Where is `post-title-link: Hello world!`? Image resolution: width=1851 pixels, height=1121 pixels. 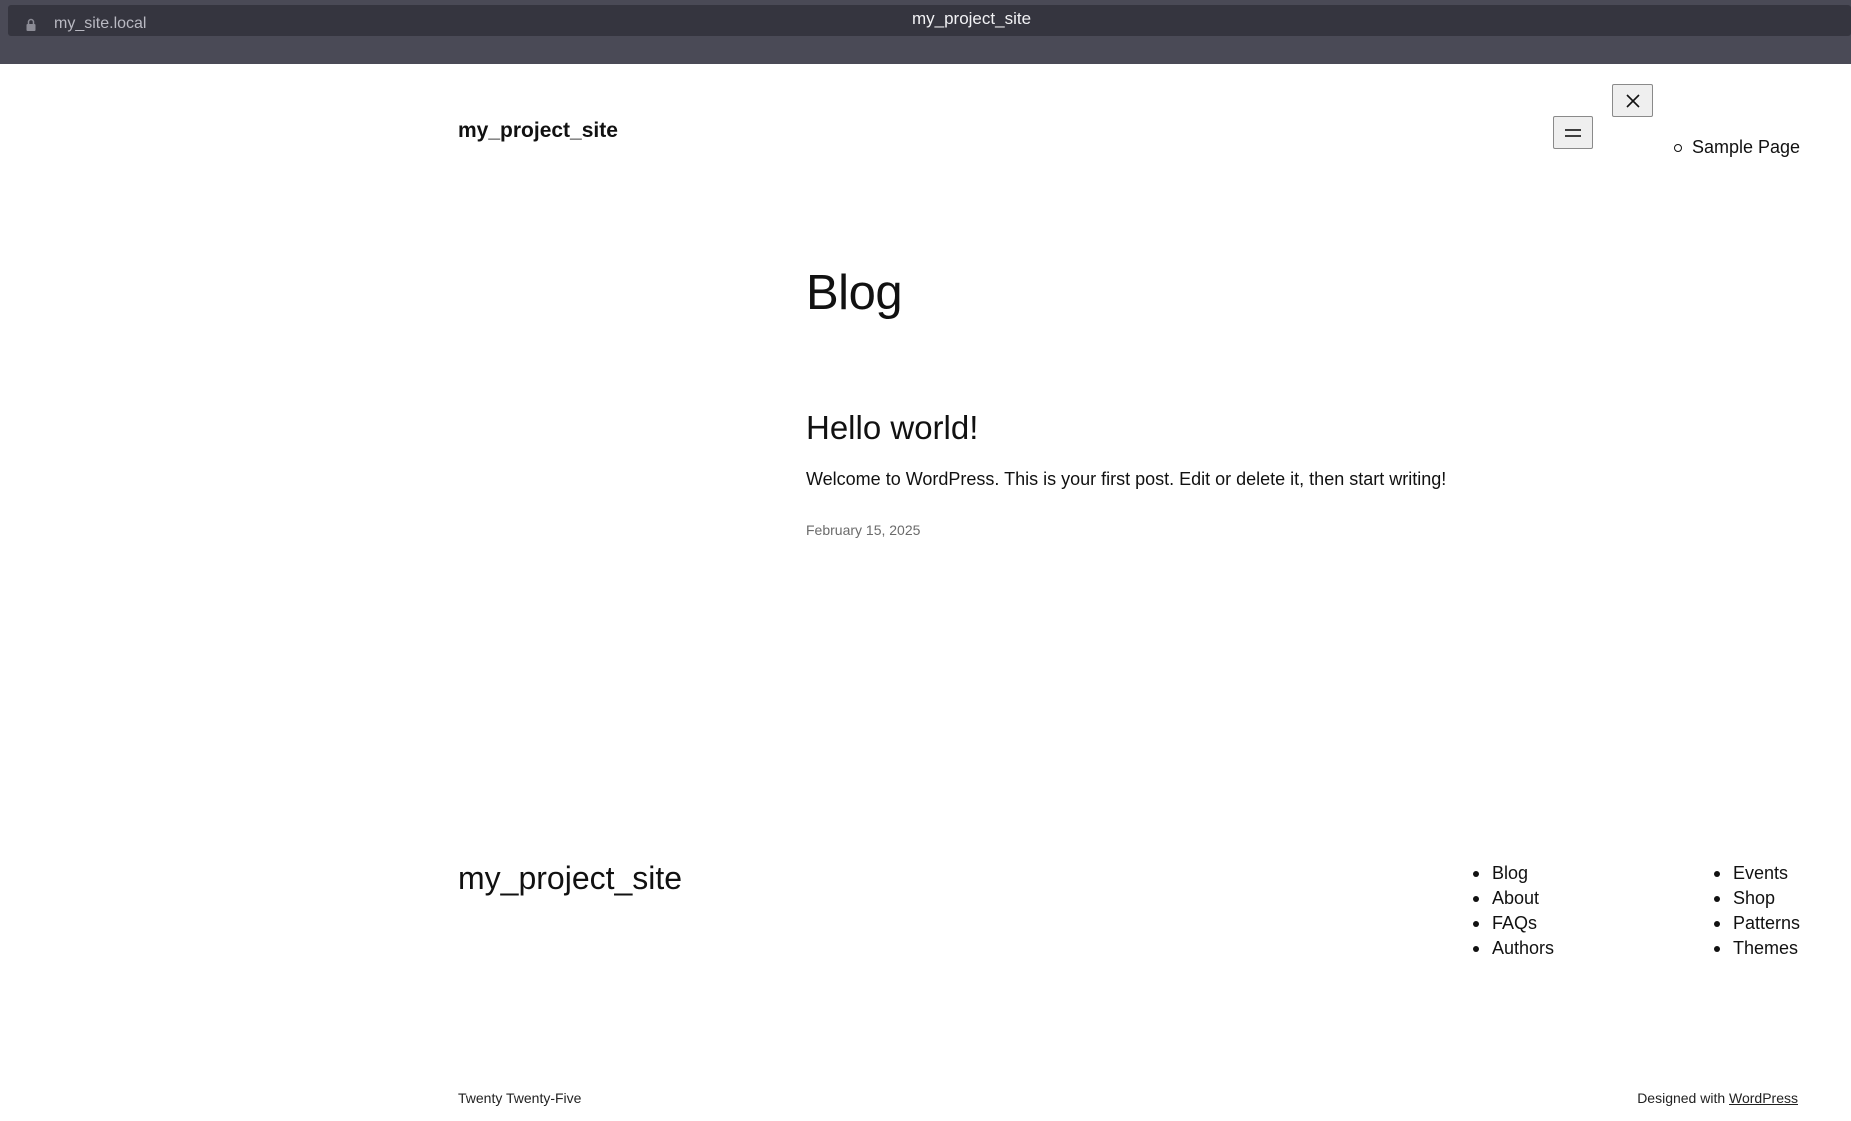
post-title-link: Hello world! is located at coordinates (892, 428).